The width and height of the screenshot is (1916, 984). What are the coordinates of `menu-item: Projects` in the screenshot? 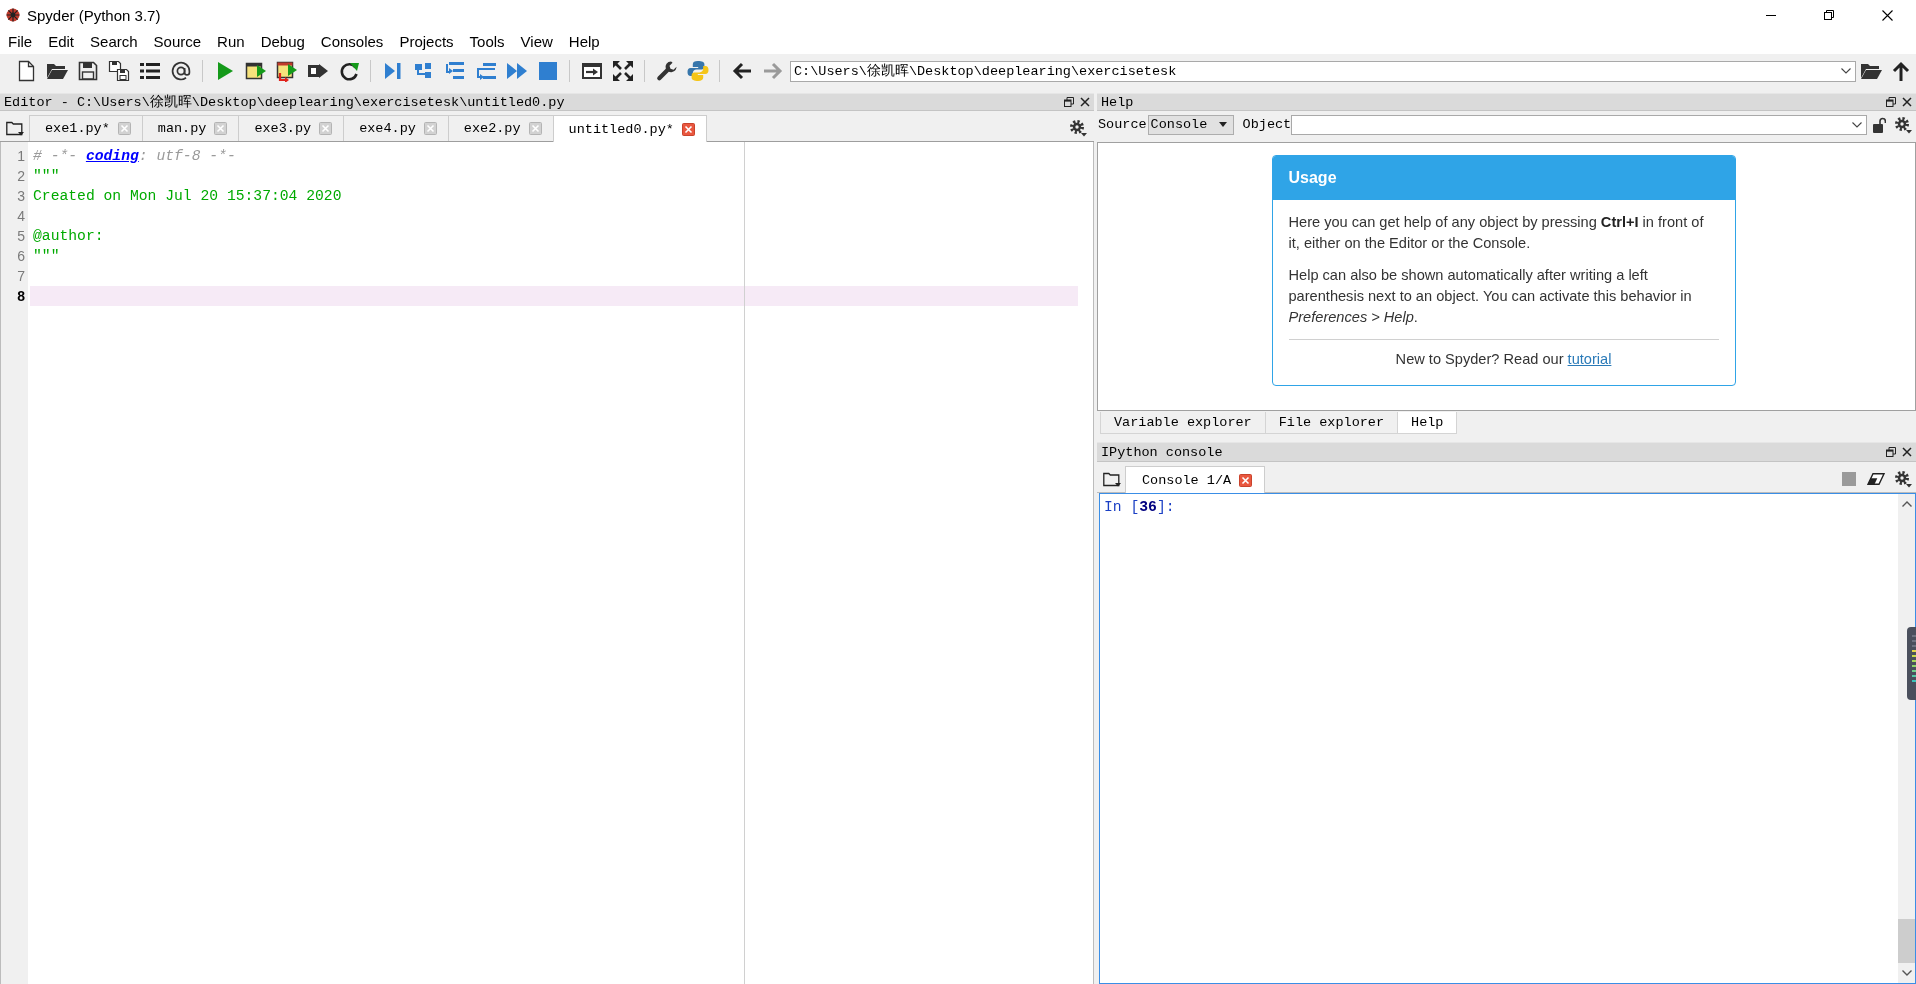 It's located at (426, 42).